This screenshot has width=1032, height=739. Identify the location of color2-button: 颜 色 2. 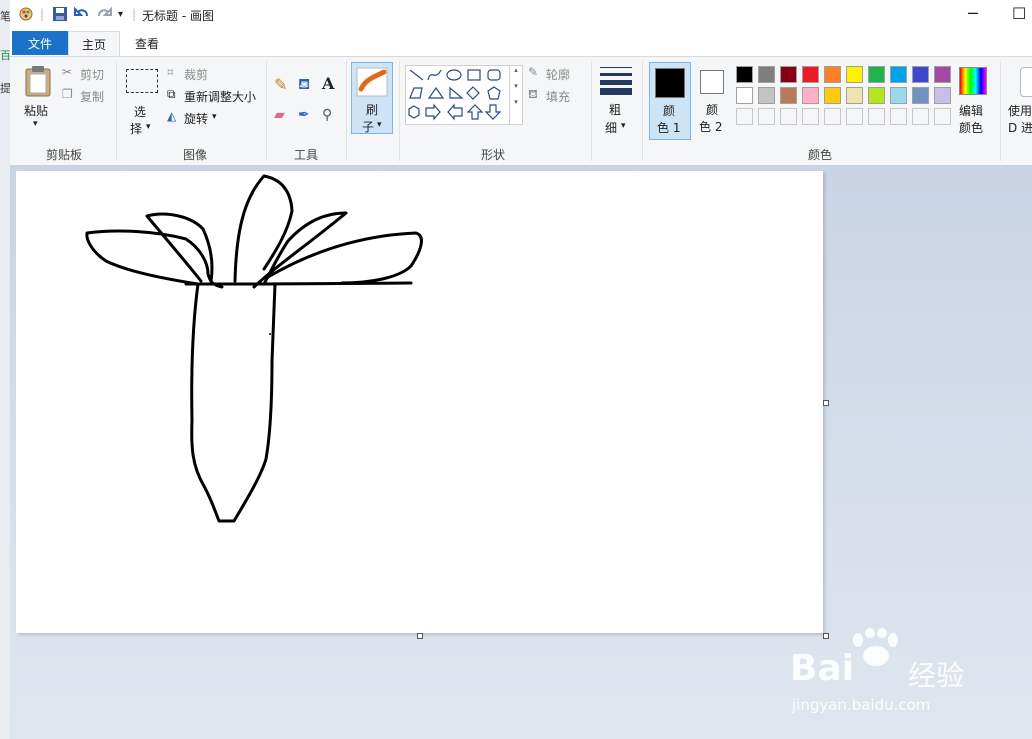
(713, 101).